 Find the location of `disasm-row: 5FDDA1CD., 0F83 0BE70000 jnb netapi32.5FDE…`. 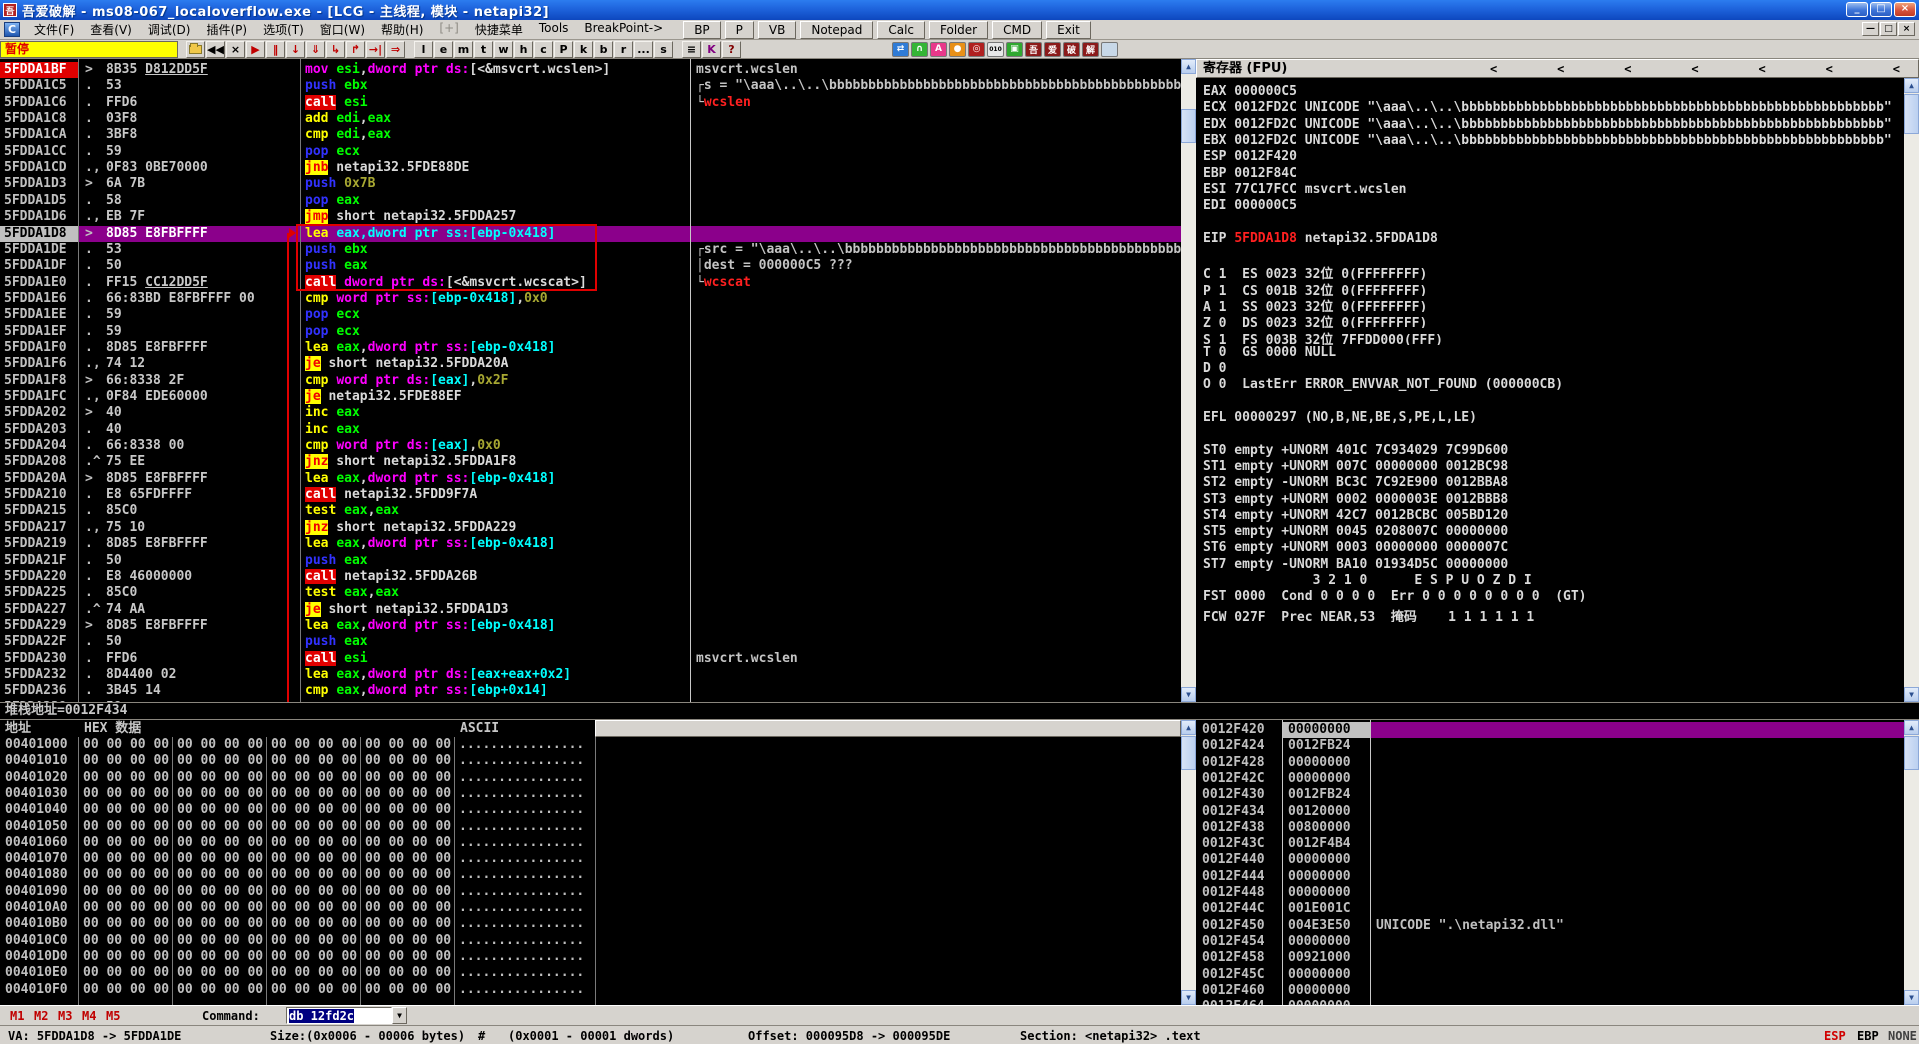

disasm-row: 5FDDA1CD., 0F83 0BE70000 jnb netapi32.5FDE… is located at coordinates (590, 168).